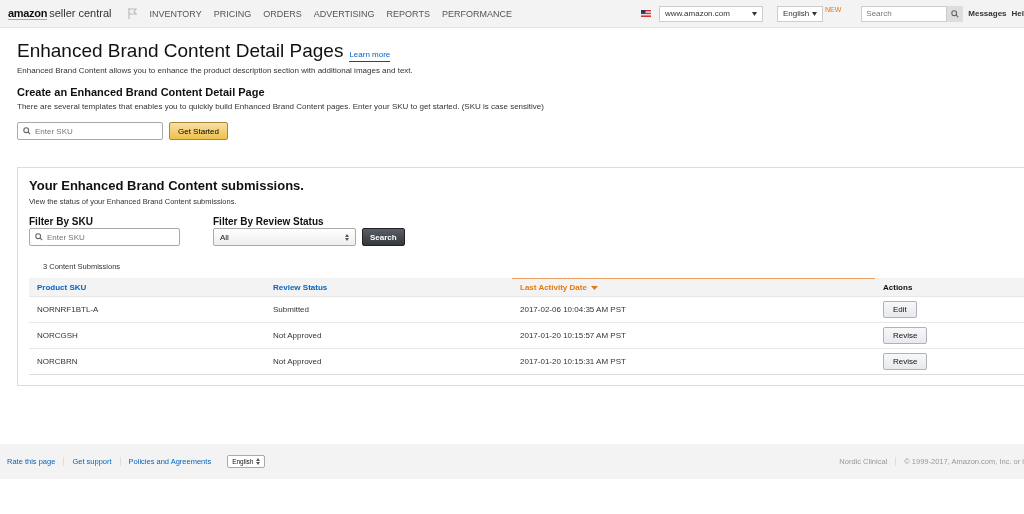 Image resolution: width=1024 pixels, height=514 pixels. I want to click on top-link: Messages, so click(987, 13).